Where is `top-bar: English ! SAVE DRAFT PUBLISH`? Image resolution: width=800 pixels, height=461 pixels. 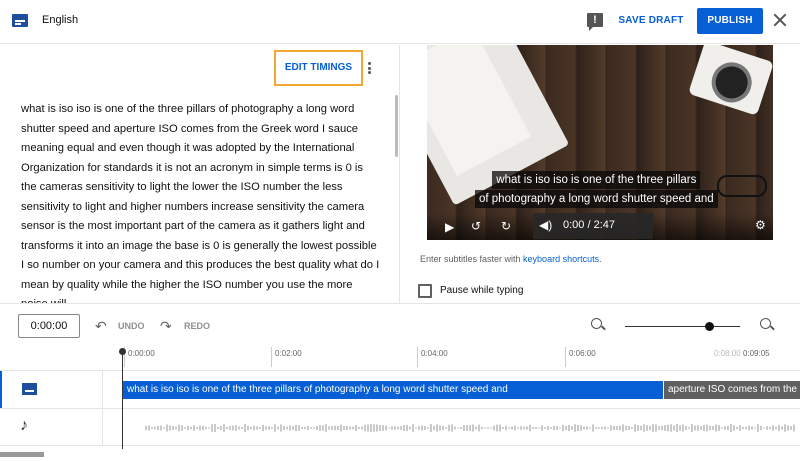 top-bar: English ! SAVE DRAFT PUBLISH is located at coordinates (400, 22).